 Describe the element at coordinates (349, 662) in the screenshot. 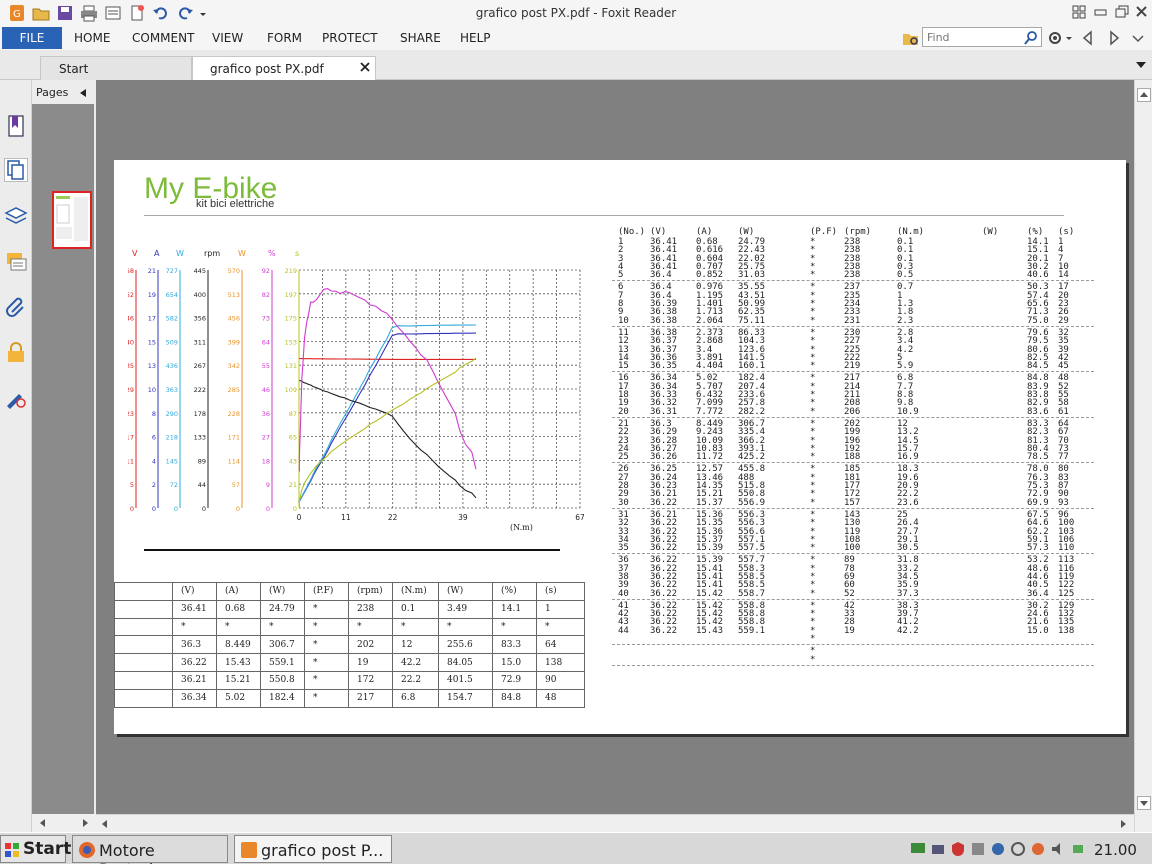

I see `summary-row: 36.22 15.43 559.1 * 19 42.2 84.05 15.0 138` at that location.